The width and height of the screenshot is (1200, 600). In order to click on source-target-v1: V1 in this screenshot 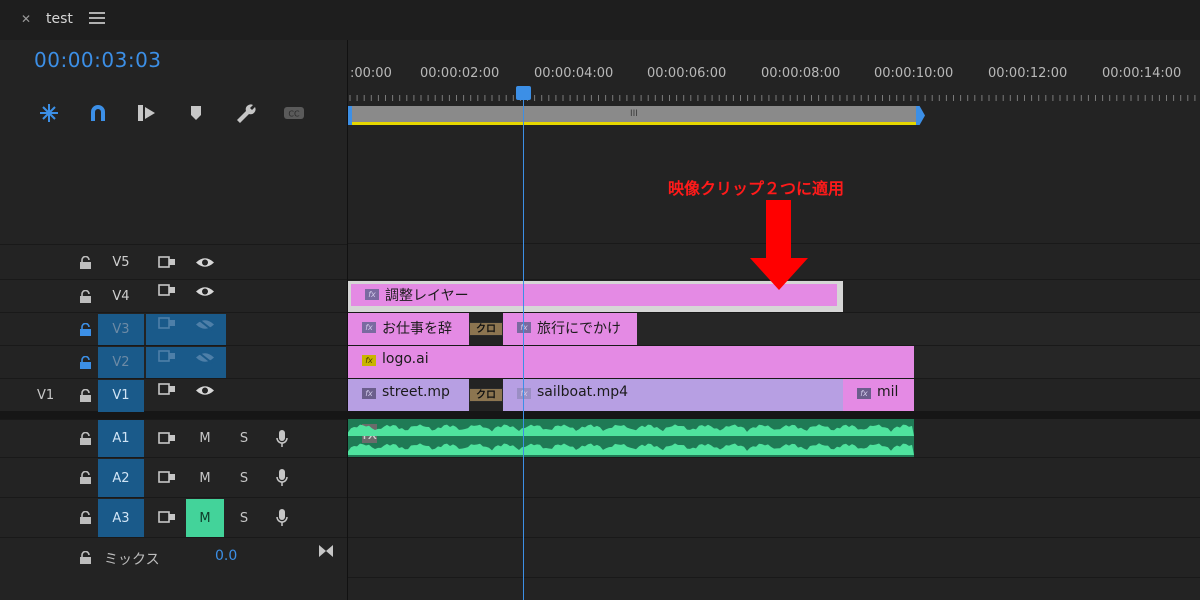, I will do `click(45, 395)`.